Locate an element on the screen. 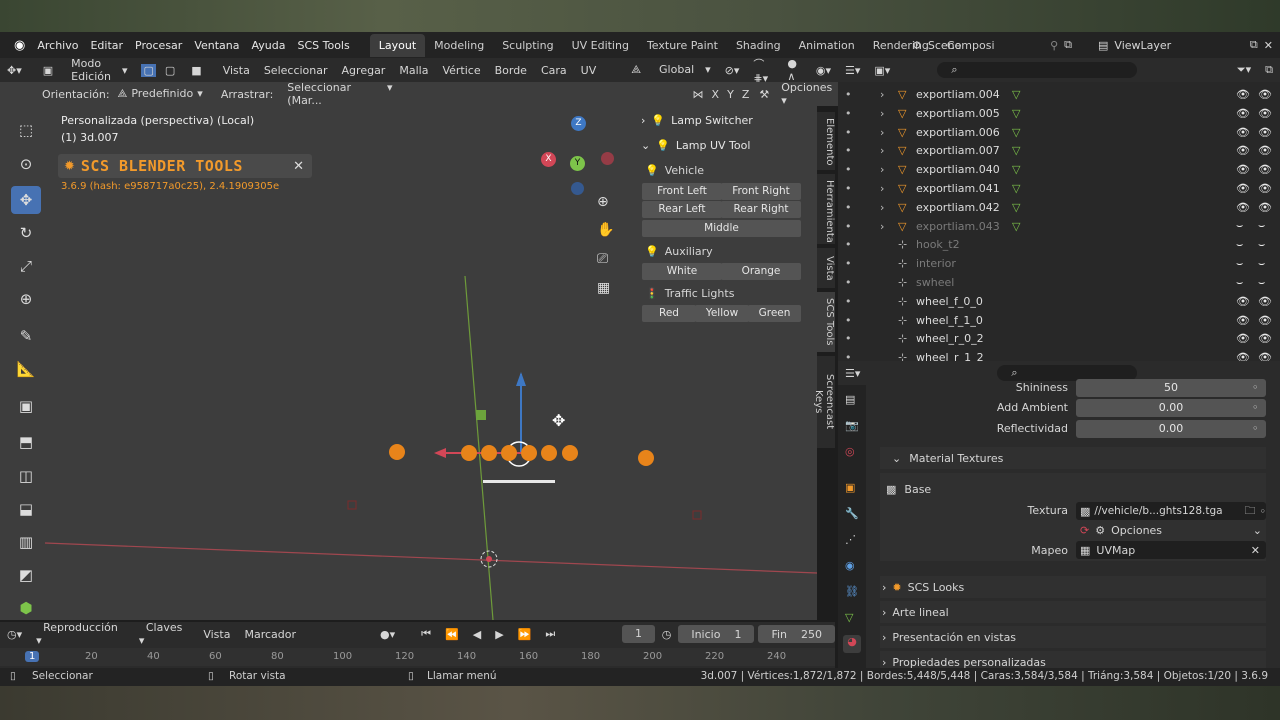 Image resolution: width=1280 pixels, height=720 pixels. material-textures-header: ⌄ Material Textures is located at coordinates (1073, 458).